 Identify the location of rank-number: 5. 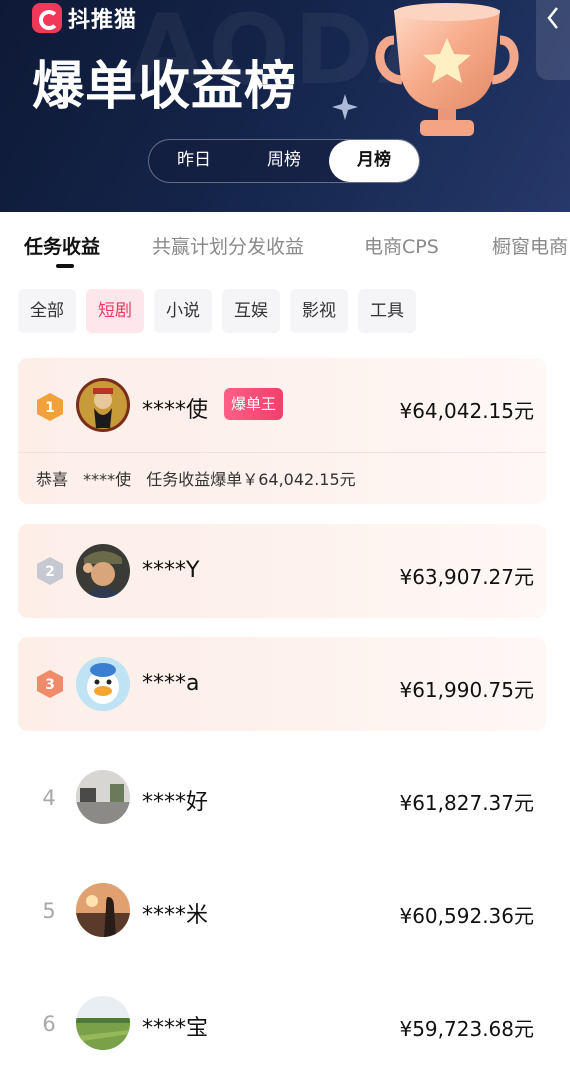
(49, 911).